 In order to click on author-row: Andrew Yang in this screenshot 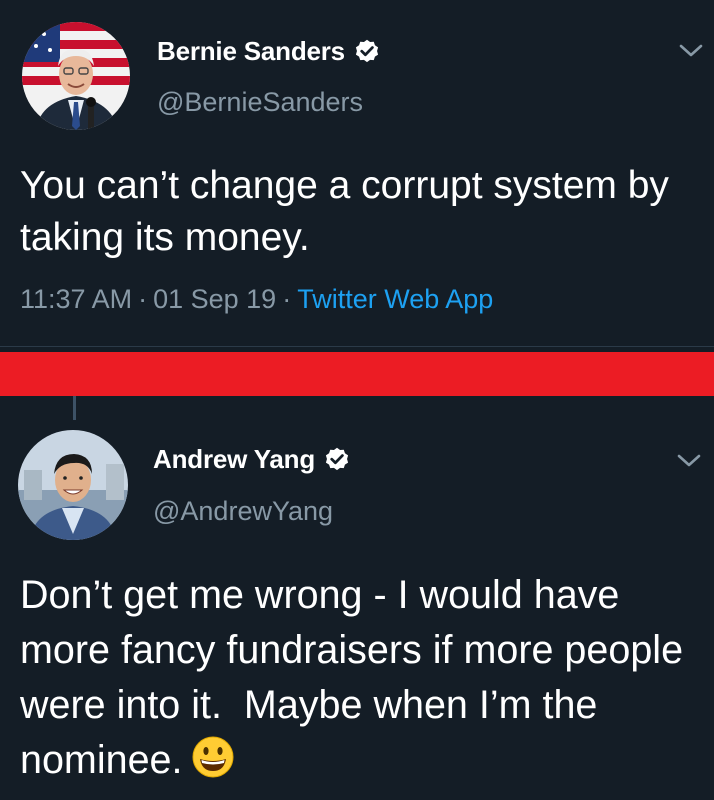, I will do `click(252, 459)`.